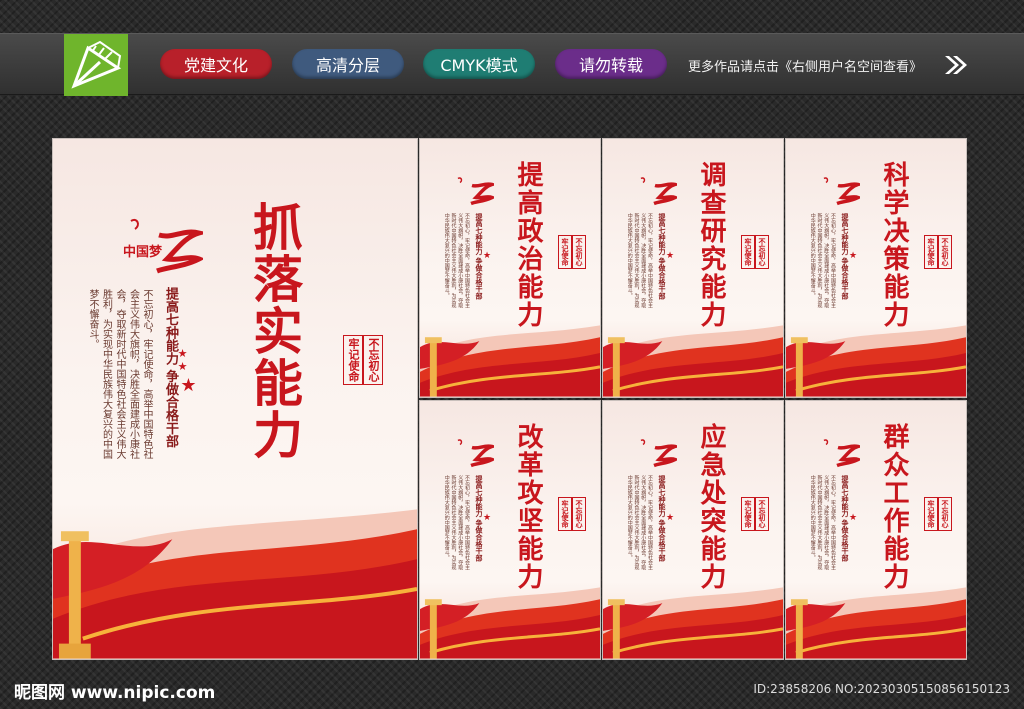 Image resolution: width=1024 pixels, height=709 pixels. What do you see at coordinates (956, 65) in the screenshot?
I see `double-arrow-right-icon` at bounding box center [956, 65].